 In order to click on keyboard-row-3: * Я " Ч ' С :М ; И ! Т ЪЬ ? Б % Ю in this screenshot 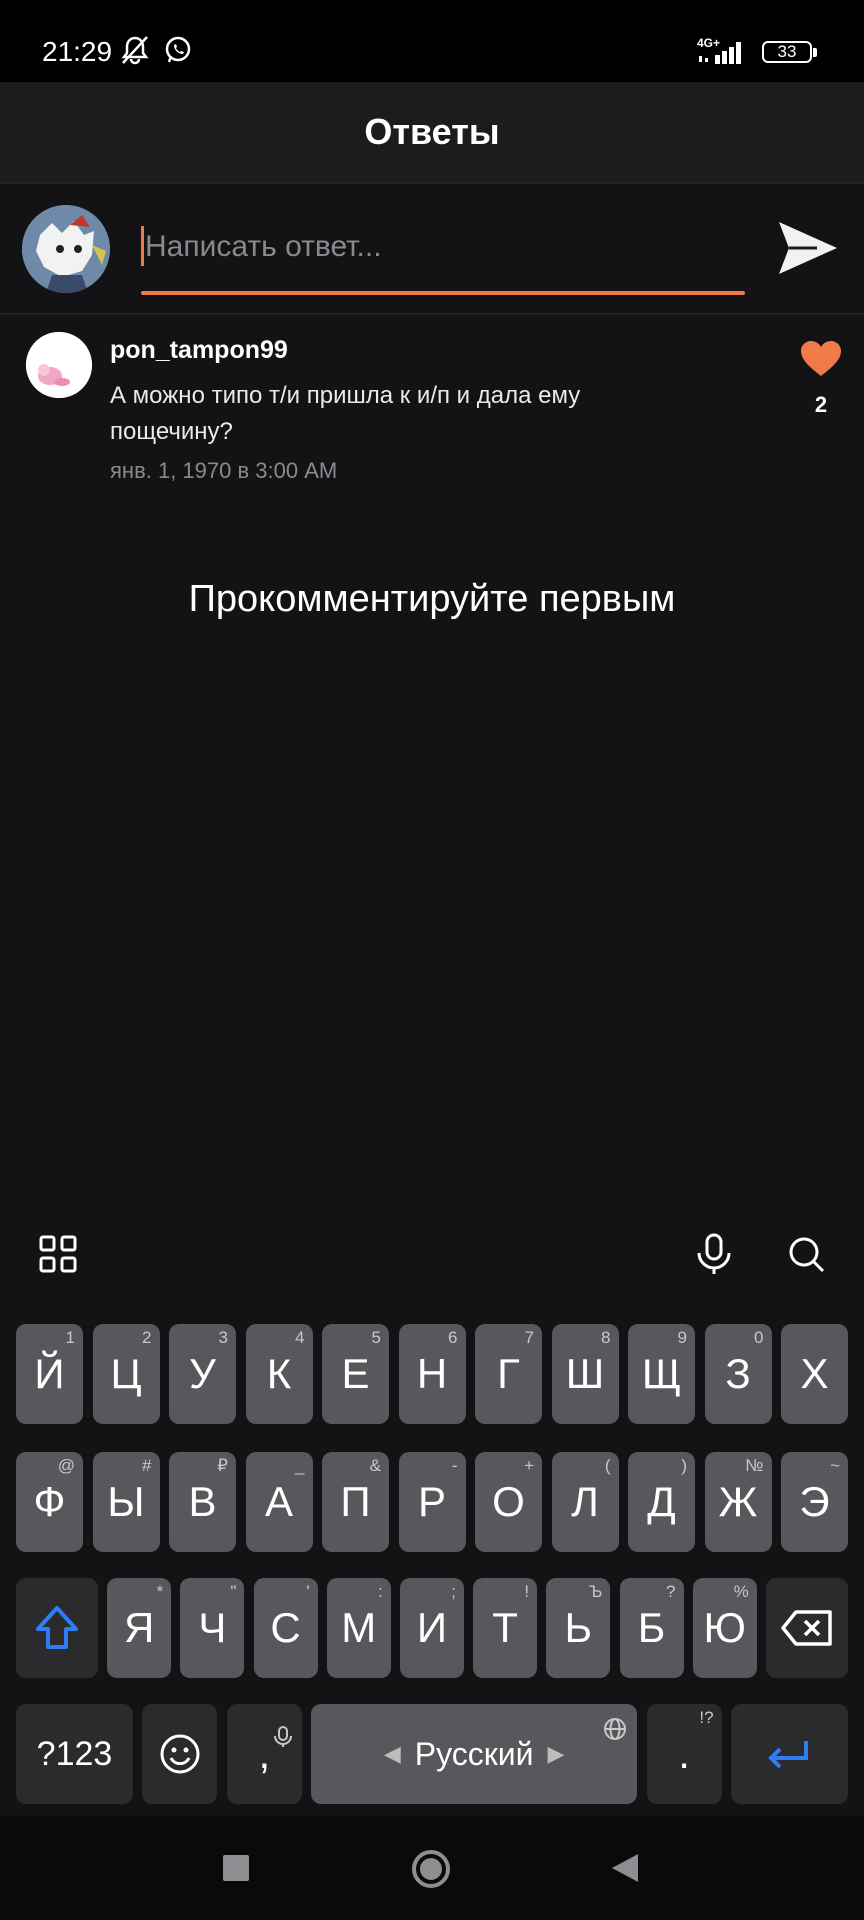, I will do `click(432, 1628)`.